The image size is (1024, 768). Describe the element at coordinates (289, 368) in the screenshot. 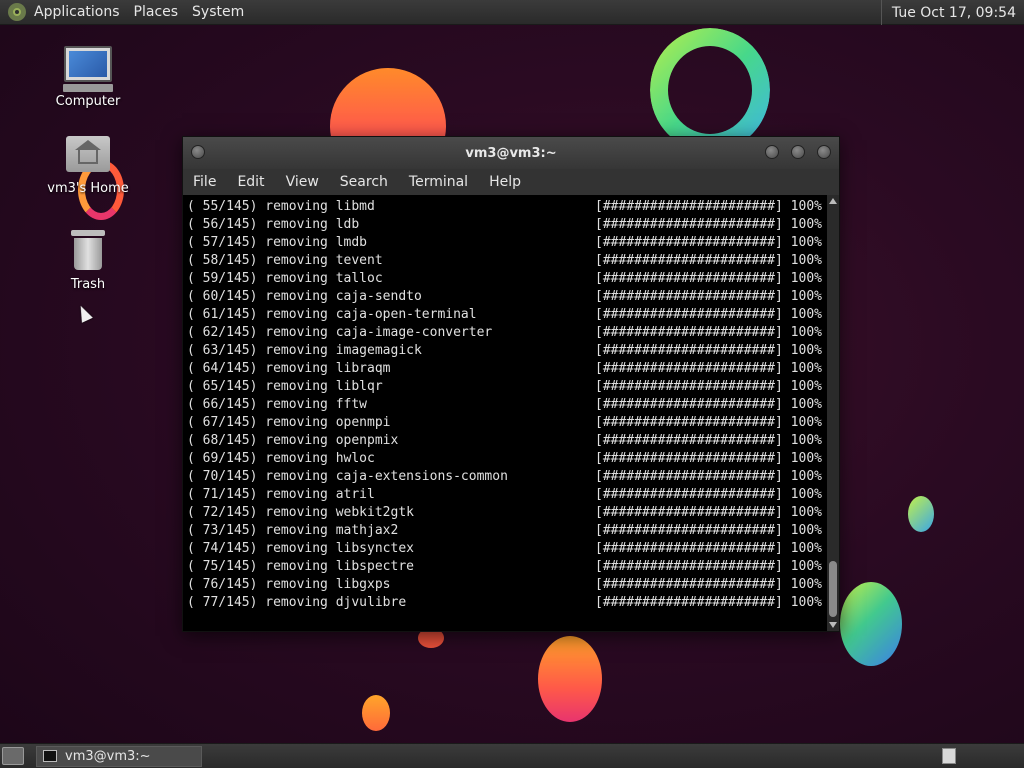

I see `terminal-line-text: ( 64/145) removing libraqm` at that location.